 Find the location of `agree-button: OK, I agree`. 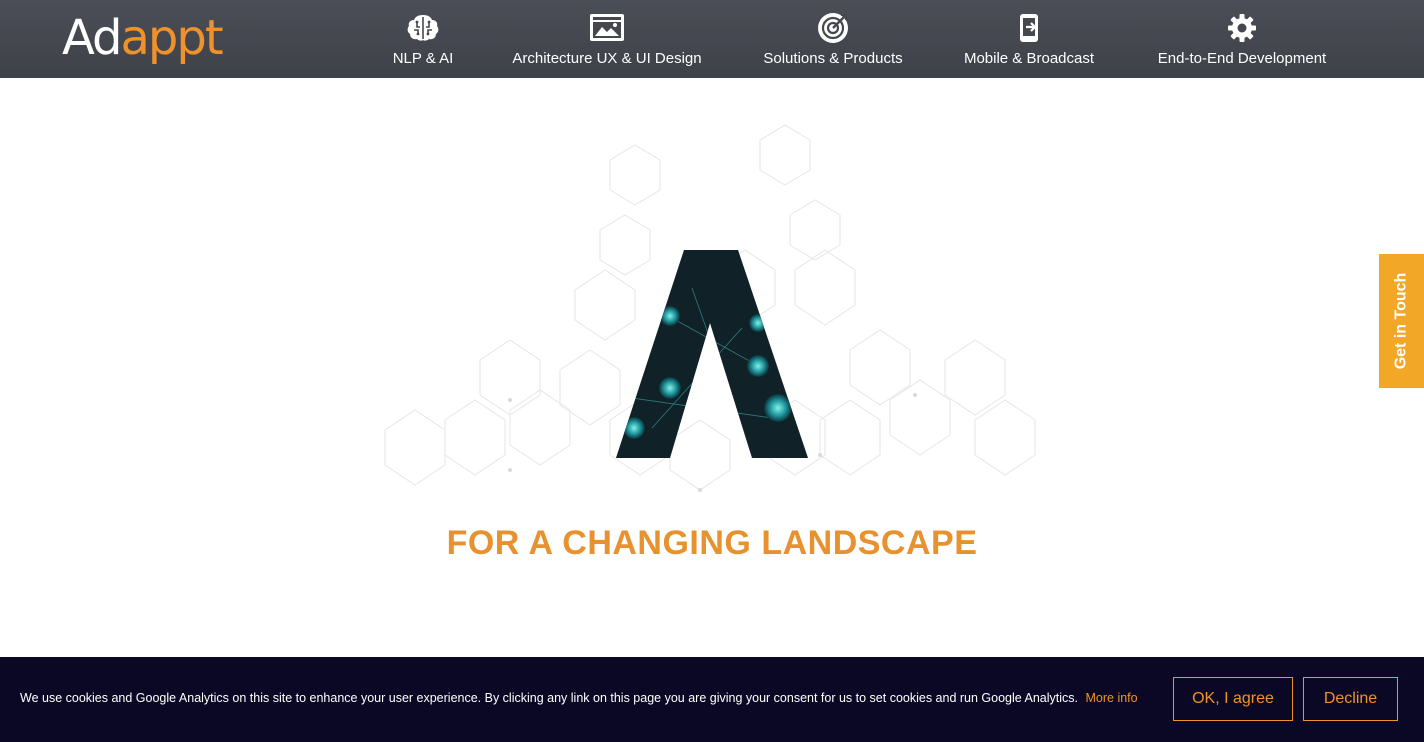

agree-button: OK, I agree is located at coordinates (1233, 699).